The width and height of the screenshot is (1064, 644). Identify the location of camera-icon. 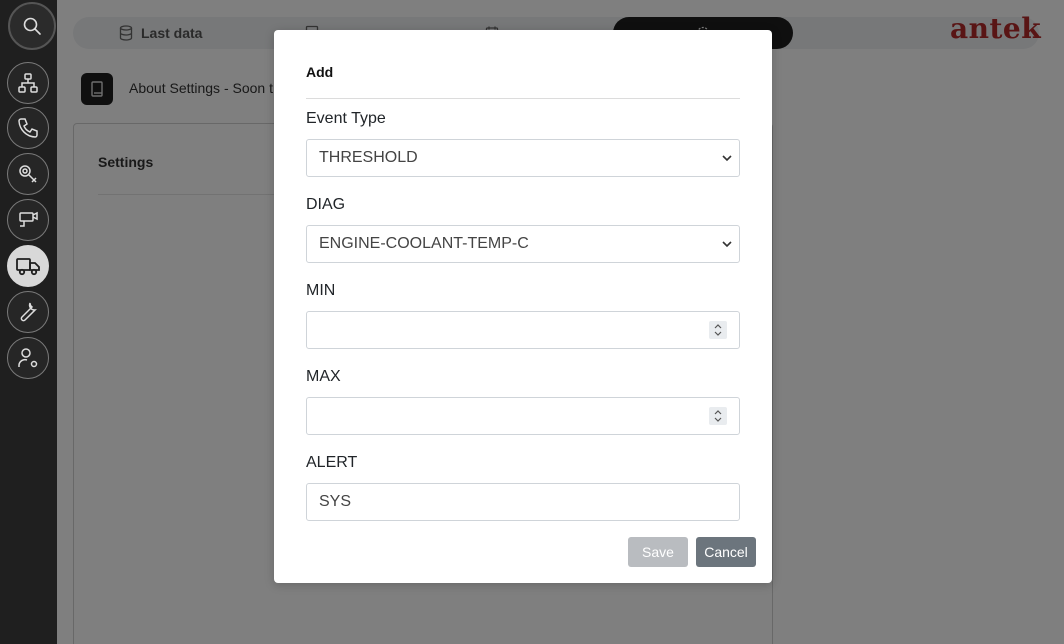
(28, 219).